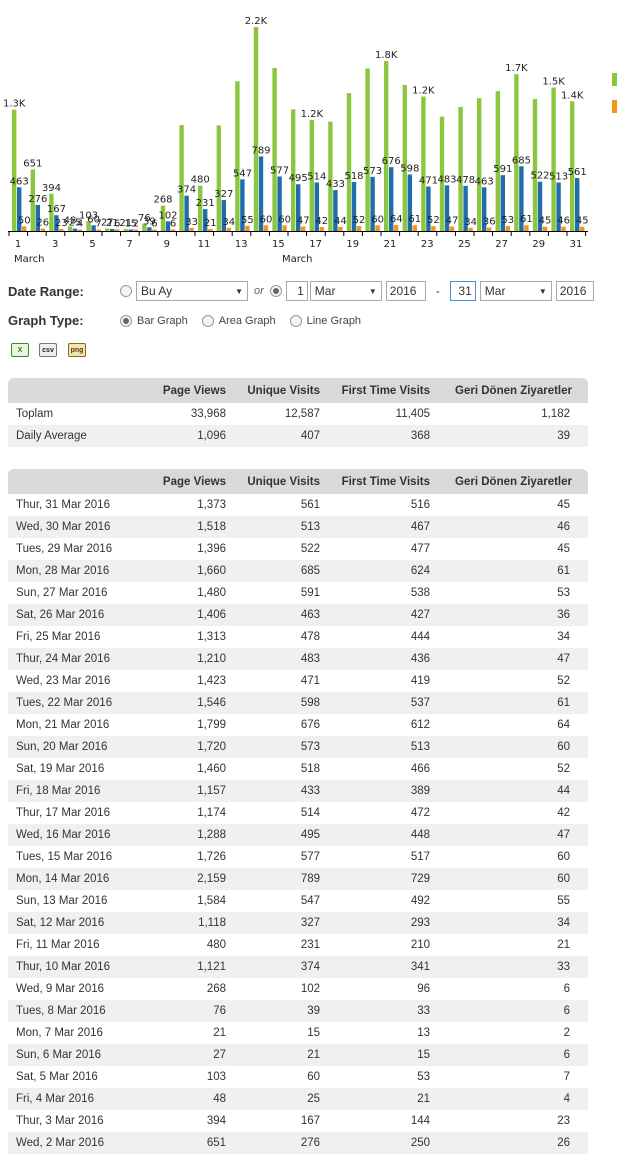 Image resolution: width=617 pixels, height=1169 pixels. I want to click on bar-series0-day27, so click(497, 161).